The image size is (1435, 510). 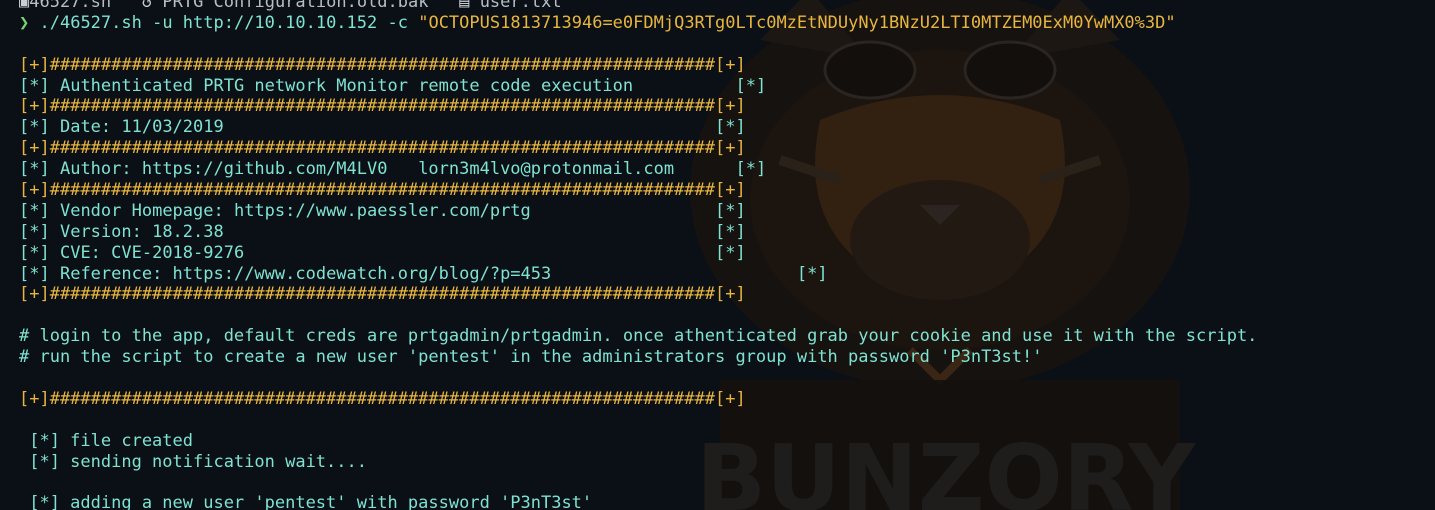 What do you see at coordinates (295, 6) in the screenshot?
I see `file-tab-label: PRTG Configuration.old.bak` at bounding box center [295, 6].